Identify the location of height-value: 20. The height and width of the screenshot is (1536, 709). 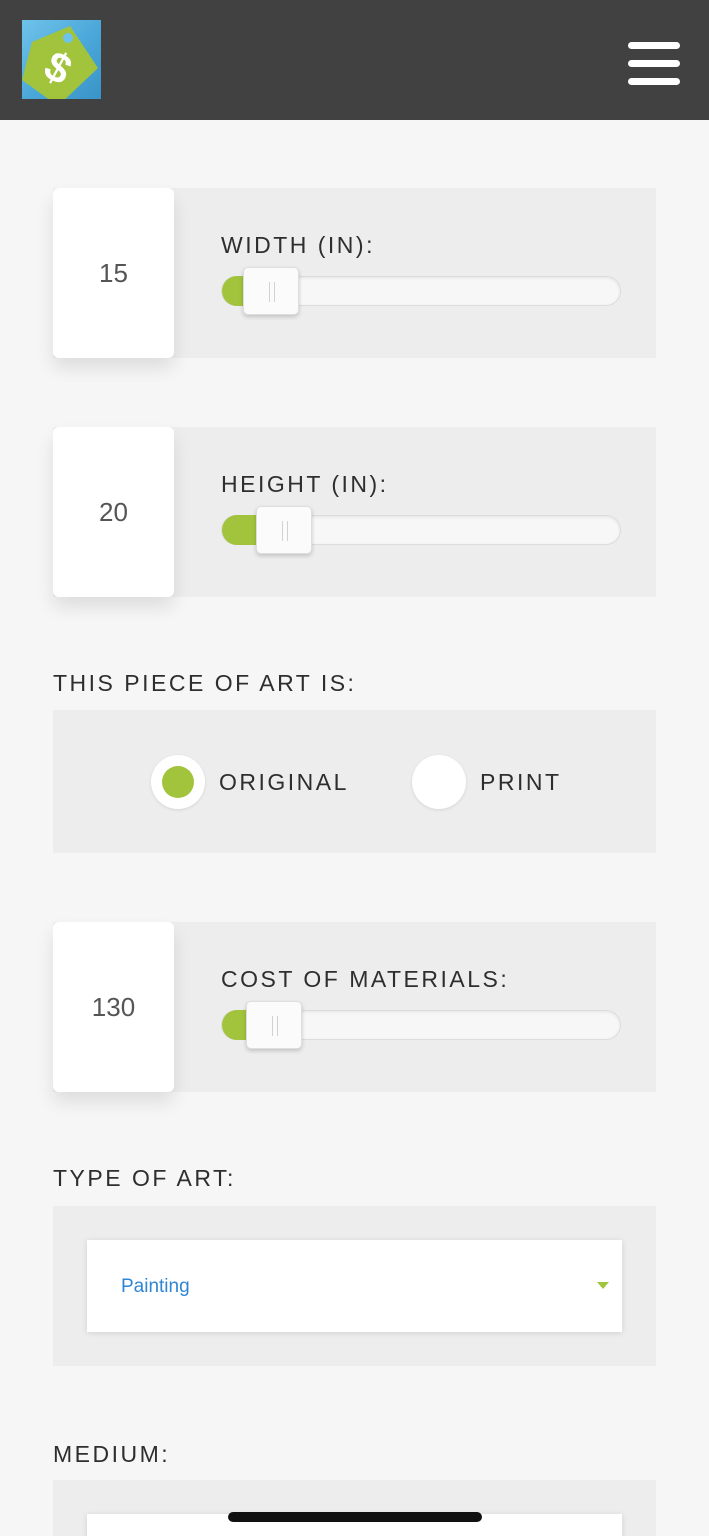
(113, 512).